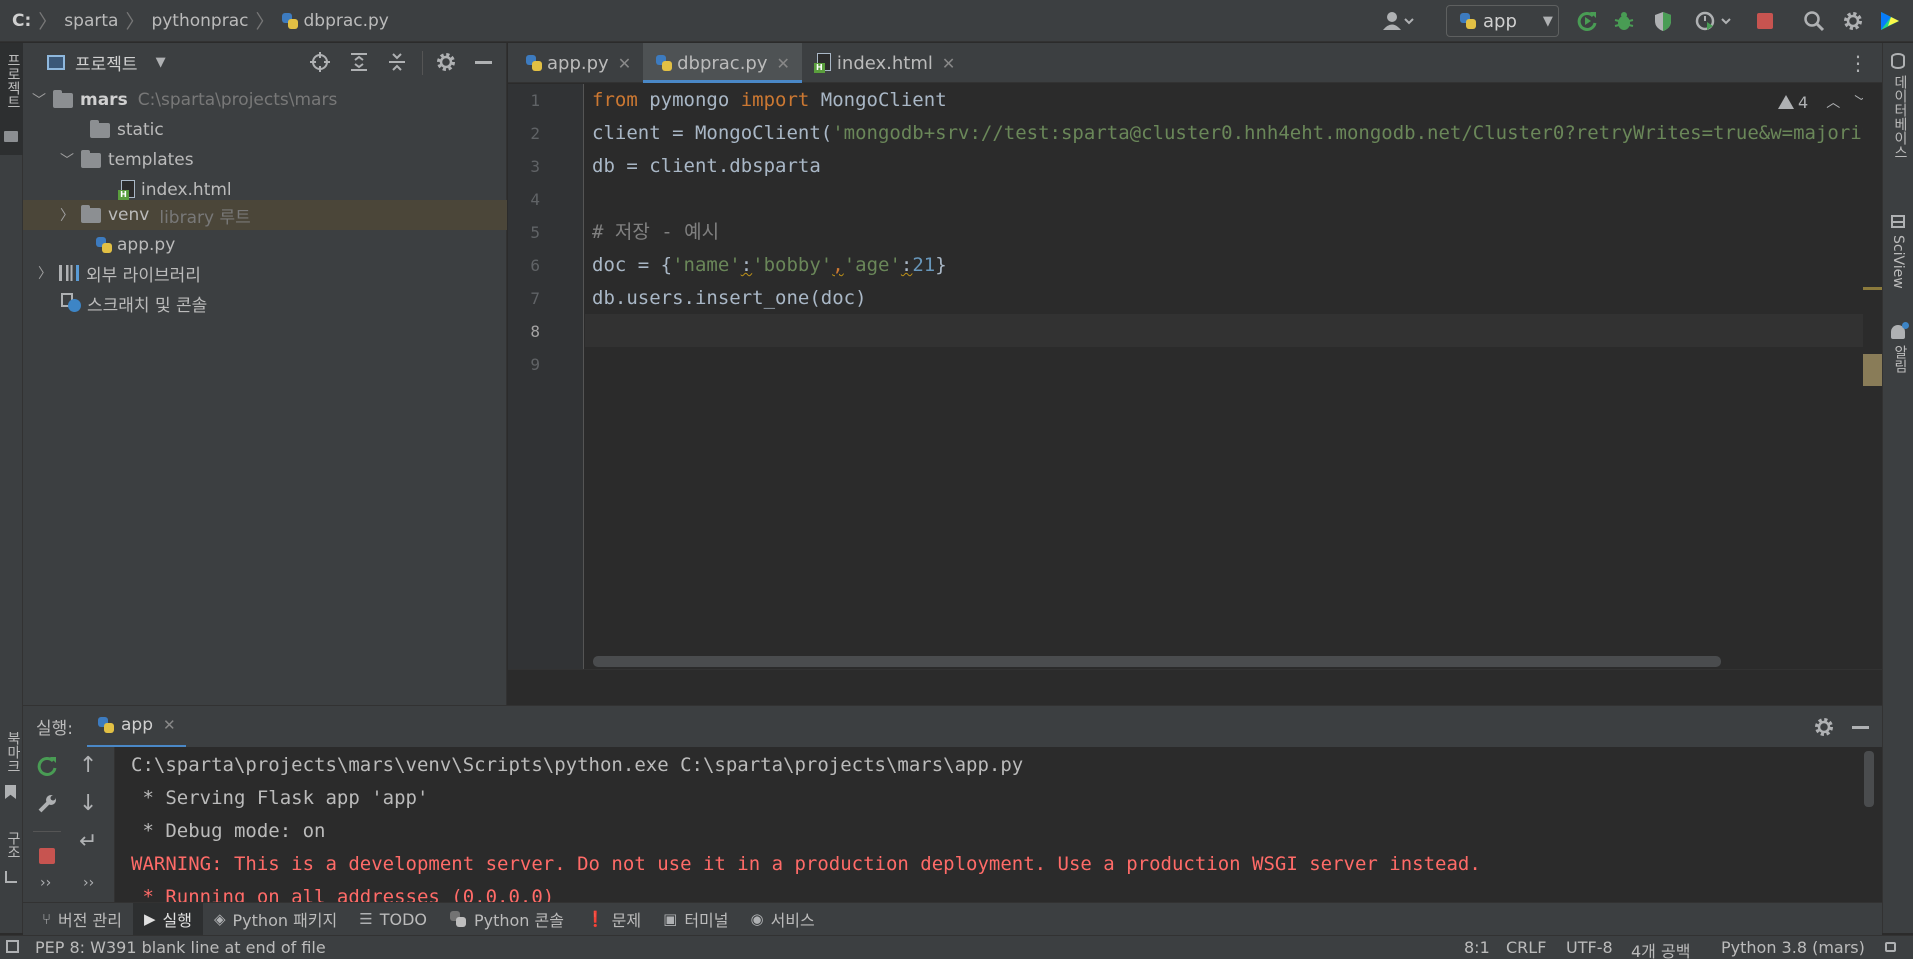 This screenshot has height=959, width=1913. Describe the element at coordinates (265, 273) in the screenshot. I see `tree-item-external-libraries: 〉 외부 라이브러리` at that location.